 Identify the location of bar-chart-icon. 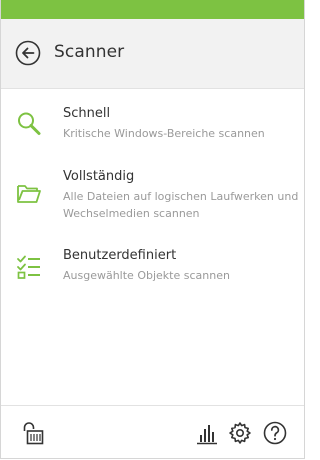
(207, 435).